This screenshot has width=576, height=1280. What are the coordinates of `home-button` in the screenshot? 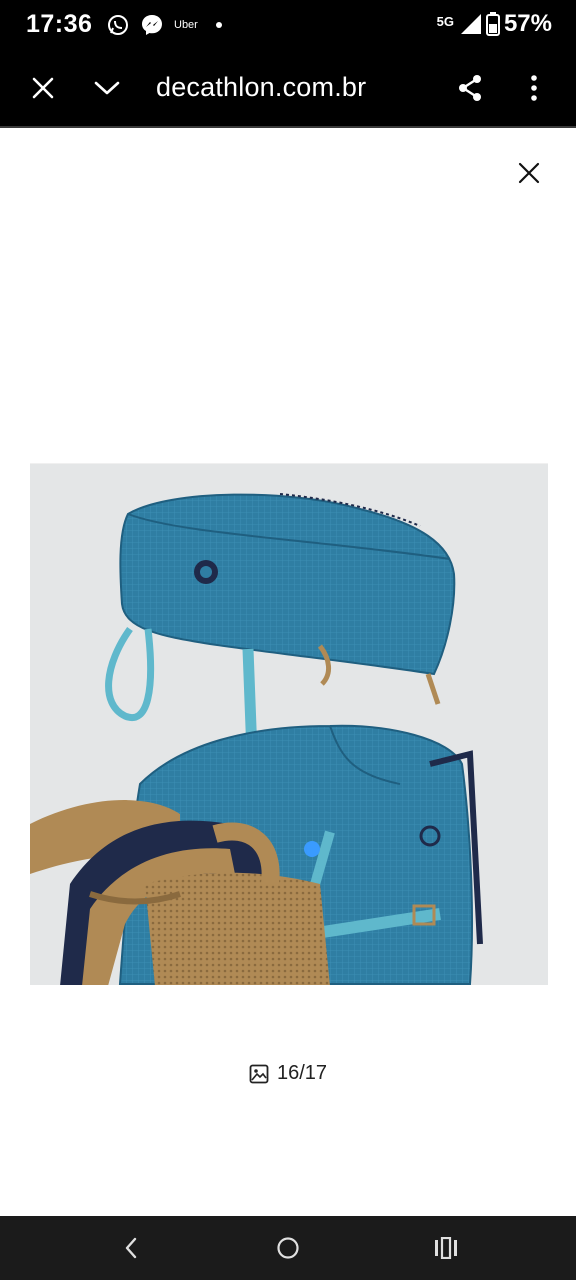 It's located at (288, 1248).